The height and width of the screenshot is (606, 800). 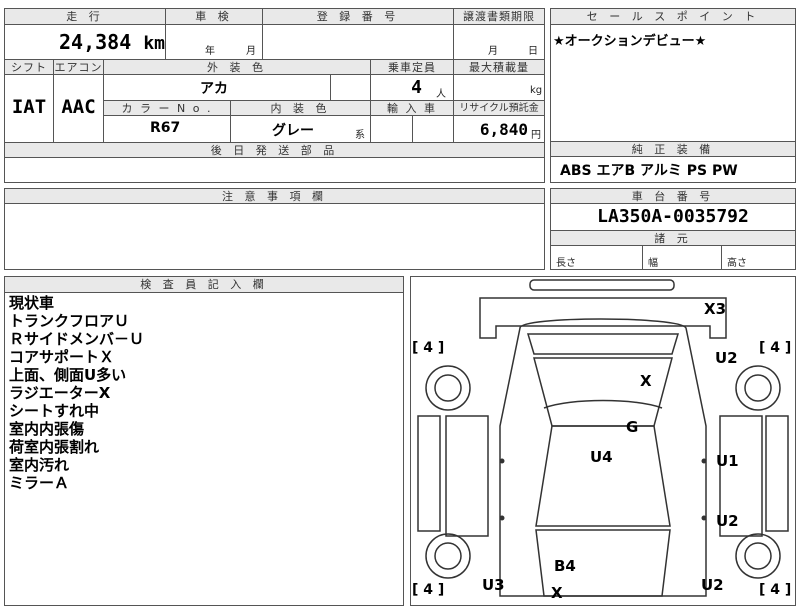 What do you see at coordinates (78, 107) in the screenshot?
I see `aircon-value: AAC` at bounding box center [78, 107].